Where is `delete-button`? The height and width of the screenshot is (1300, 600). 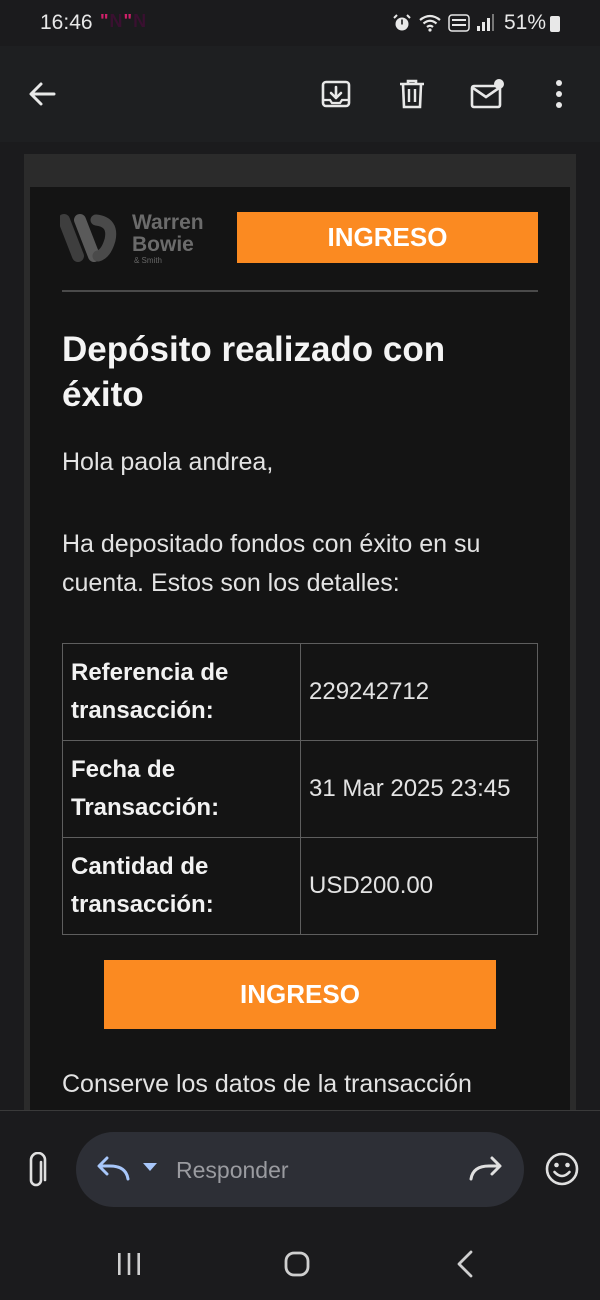 delete-button is located at coordinates (412, 94).